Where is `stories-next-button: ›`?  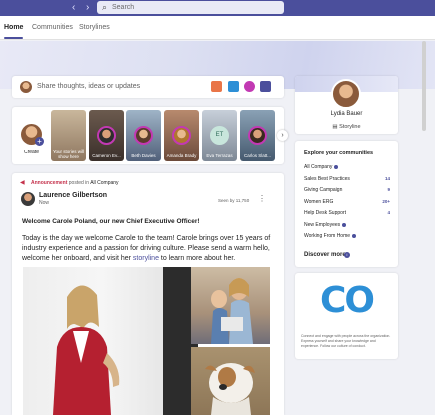
stories-next-button: › is located at coordinates (282, 135).